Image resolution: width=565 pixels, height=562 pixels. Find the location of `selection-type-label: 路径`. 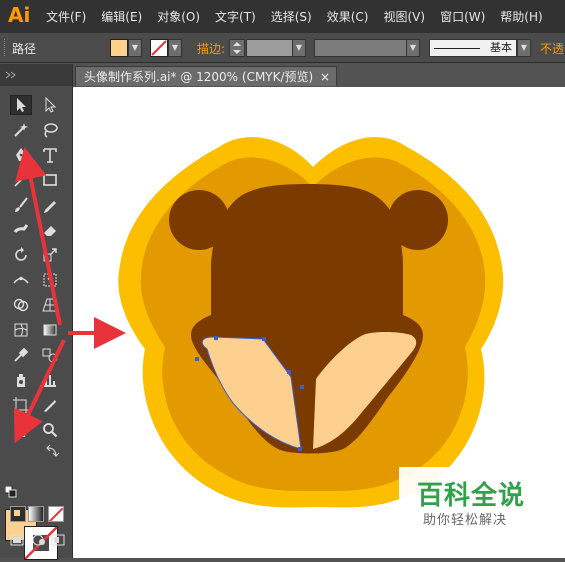

selection-type-label: 路径 is located at coordinates (24, 49).